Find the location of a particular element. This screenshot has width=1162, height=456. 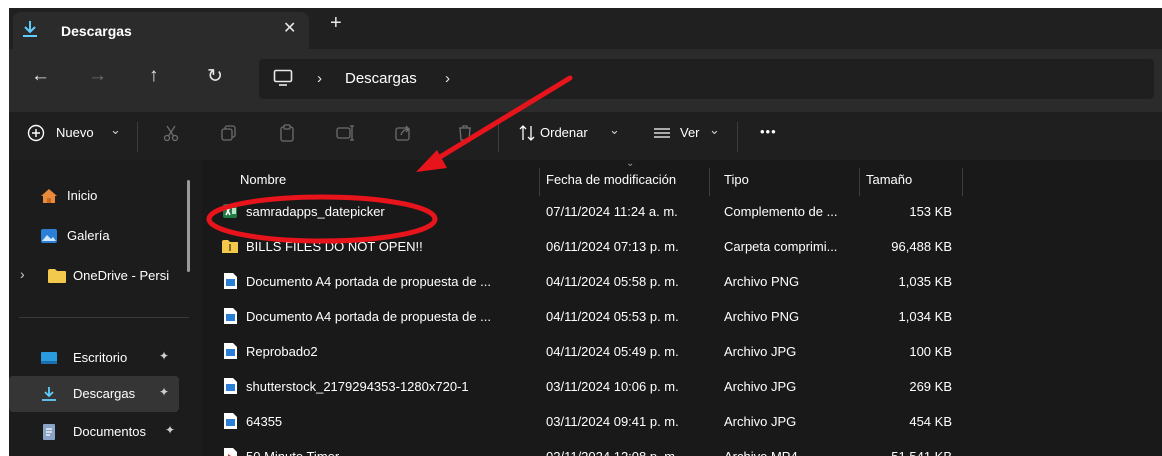

rename-icon is located at coordinates (345, 133).